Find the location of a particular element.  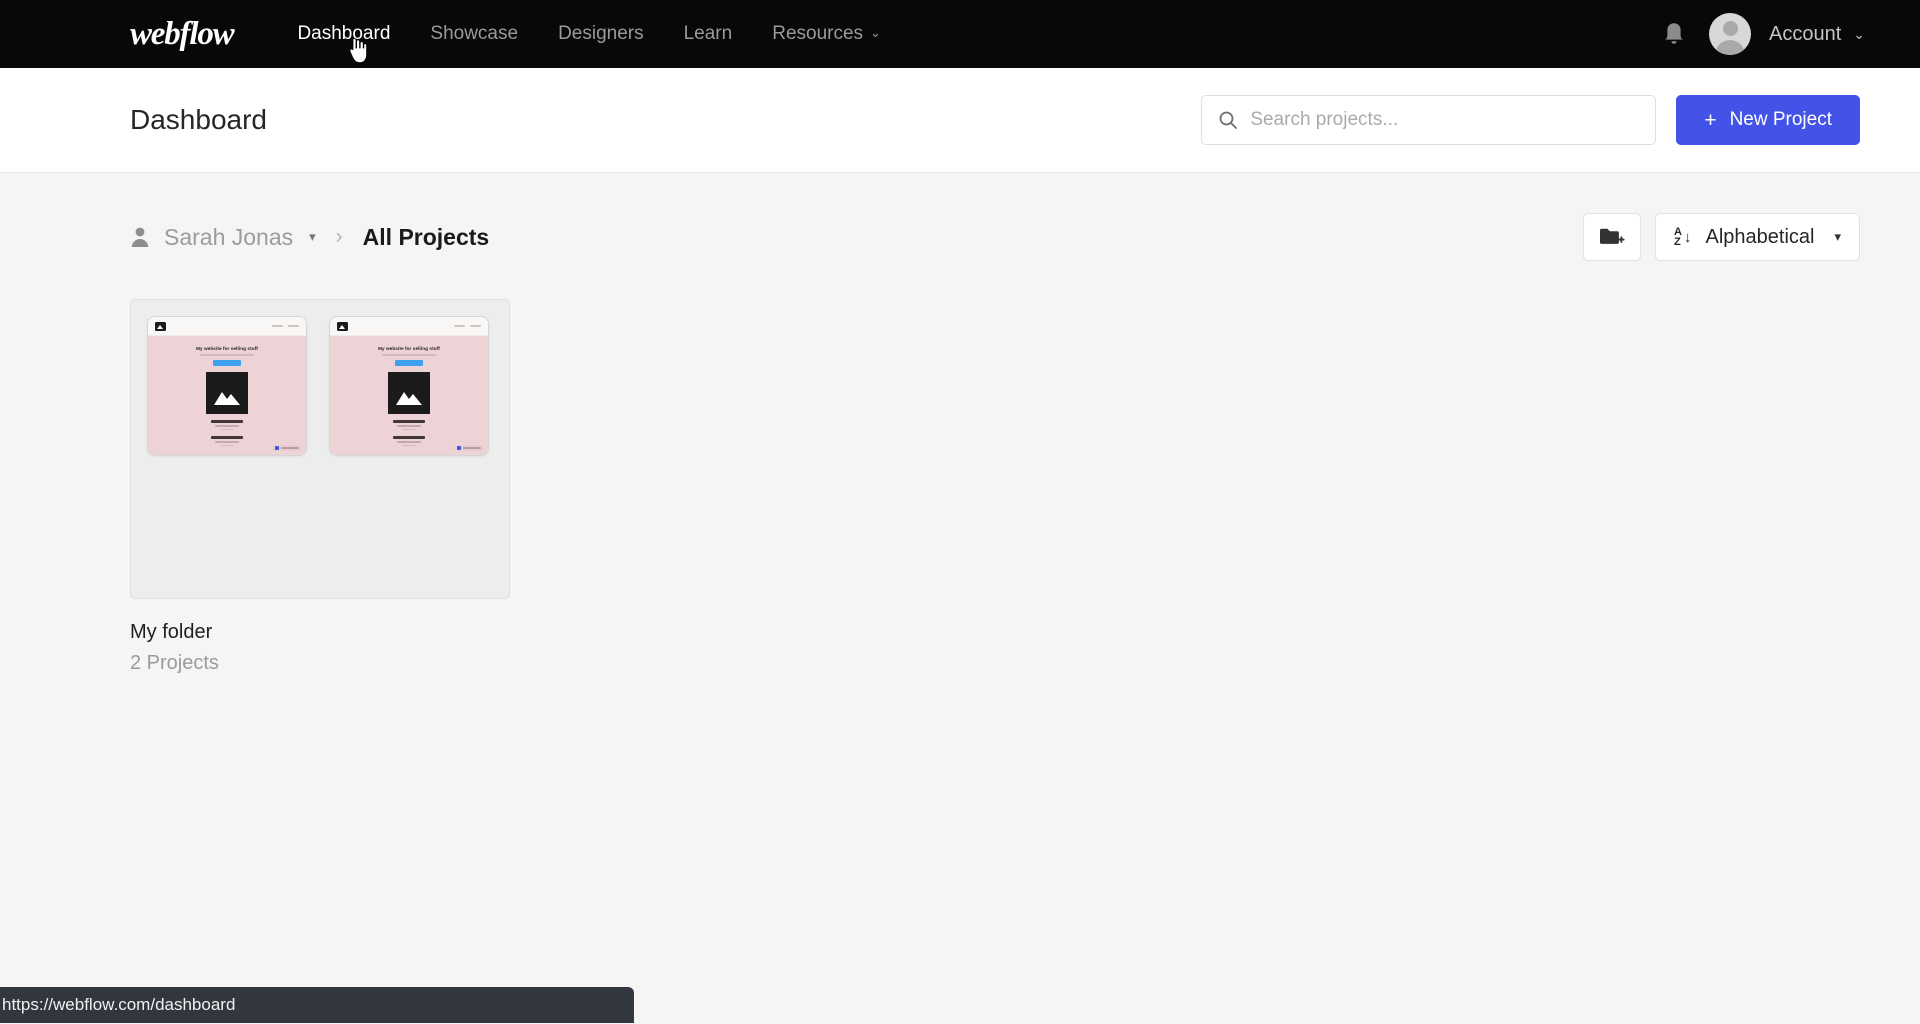

nav-link-learn: Learn is located at coordinates (708, 34).